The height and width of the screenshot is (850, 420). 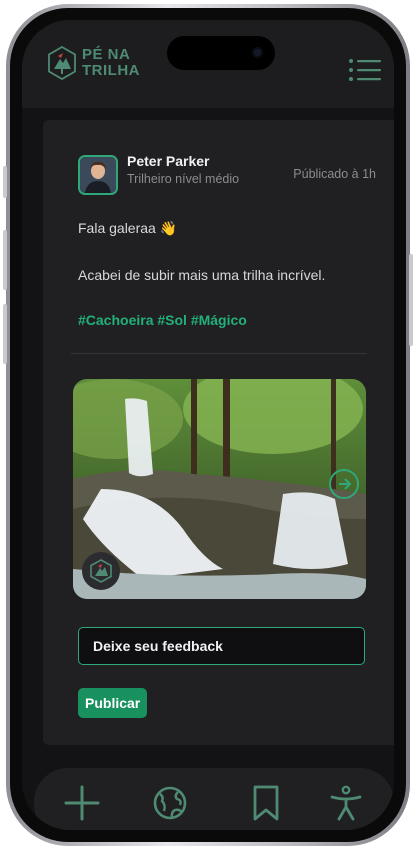 I want to click on app-title: PÉ NA TRILHA, so click(x=111, y=63).